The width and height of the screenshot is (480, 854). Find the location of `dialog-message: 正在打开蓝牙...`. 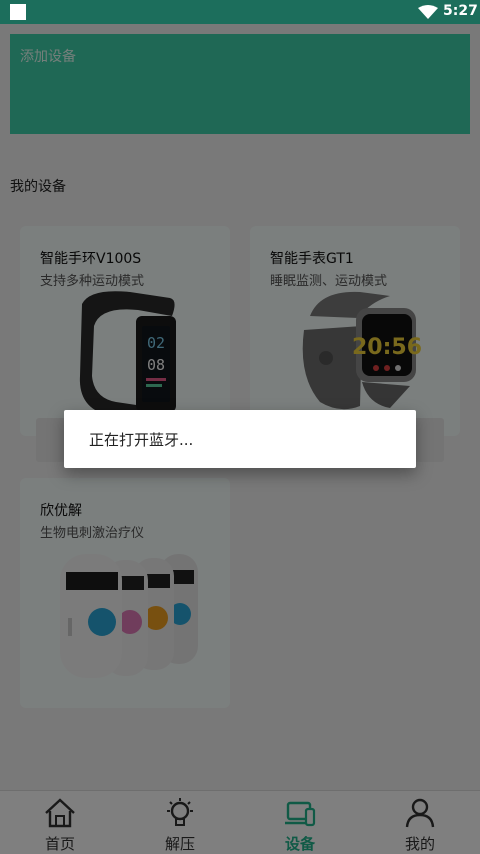

dialog-message: 正在打开蓝牙... is located at coordinates (141, 440).